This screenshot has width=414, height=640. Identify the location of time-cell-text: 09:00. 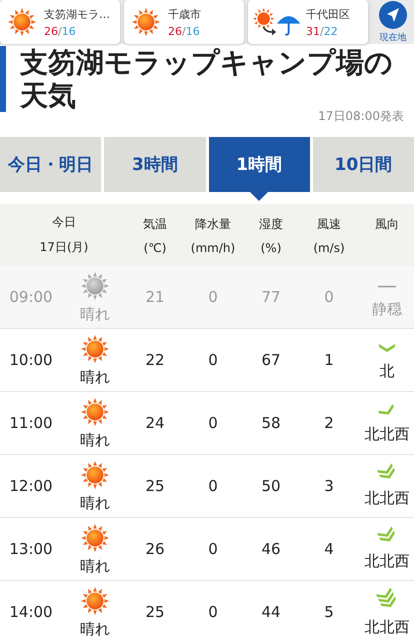
(31, 297).